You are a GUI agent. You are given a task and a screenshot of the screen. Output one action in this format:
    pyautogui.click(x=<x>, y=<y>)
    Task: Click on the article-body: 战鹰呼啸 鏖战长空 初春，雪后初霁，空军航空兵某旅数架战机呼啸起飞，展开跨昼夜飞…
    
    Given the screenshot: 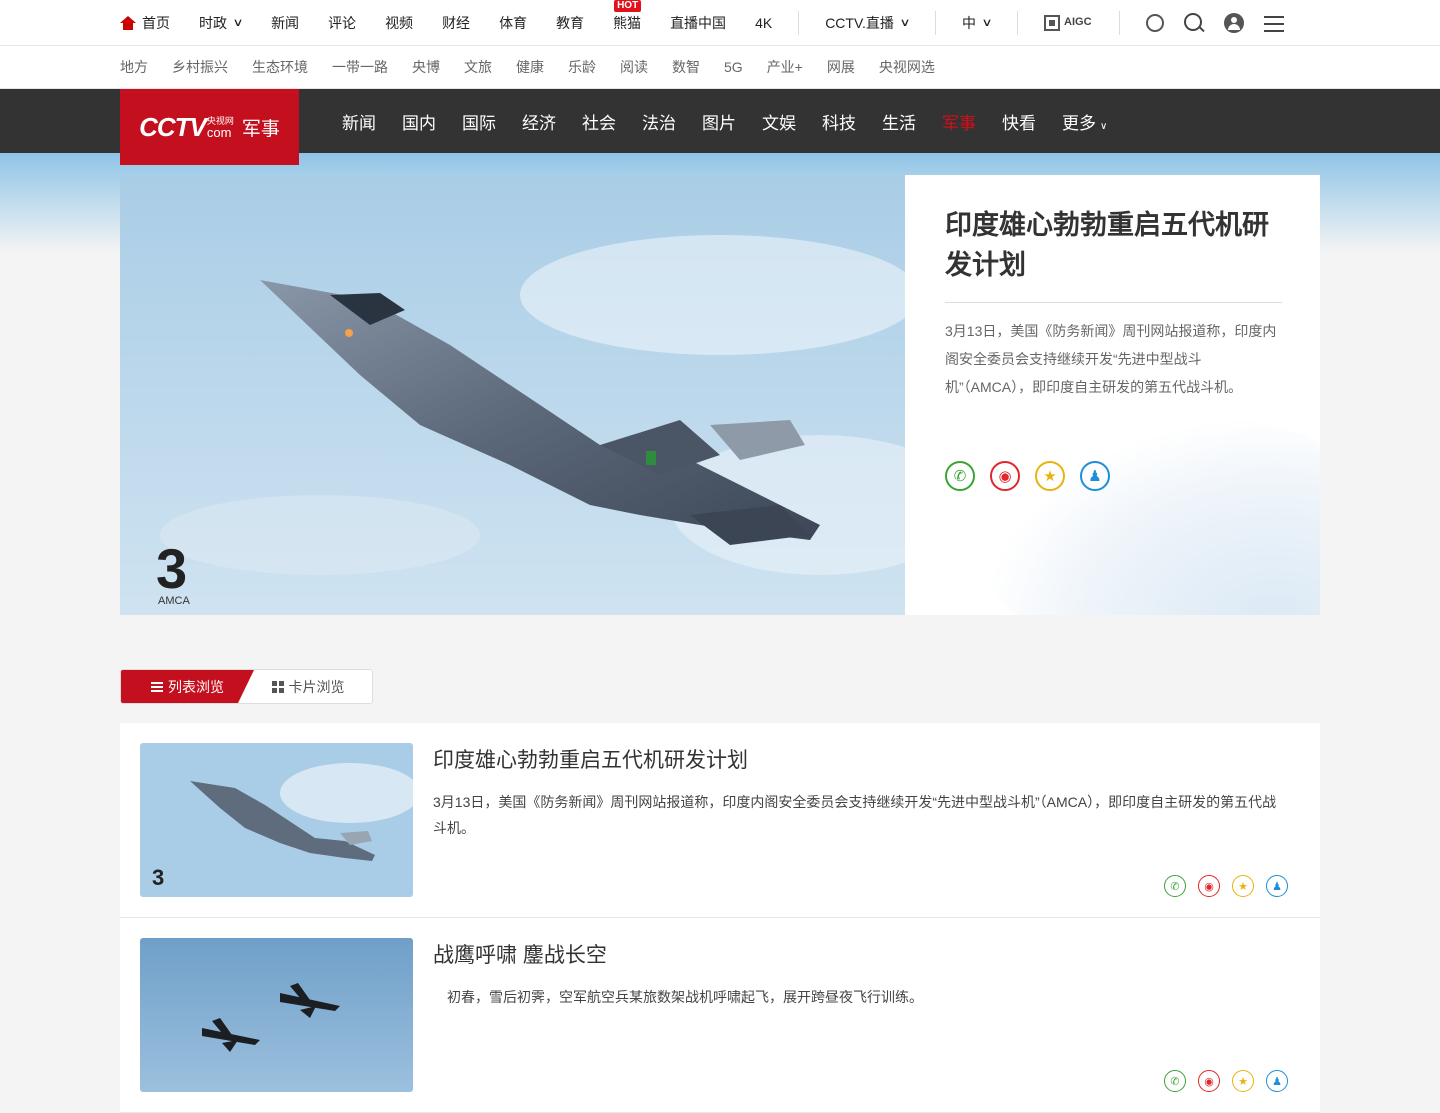 What is the action you would take?
    pyautogui.click(x=866, y=1015)
    